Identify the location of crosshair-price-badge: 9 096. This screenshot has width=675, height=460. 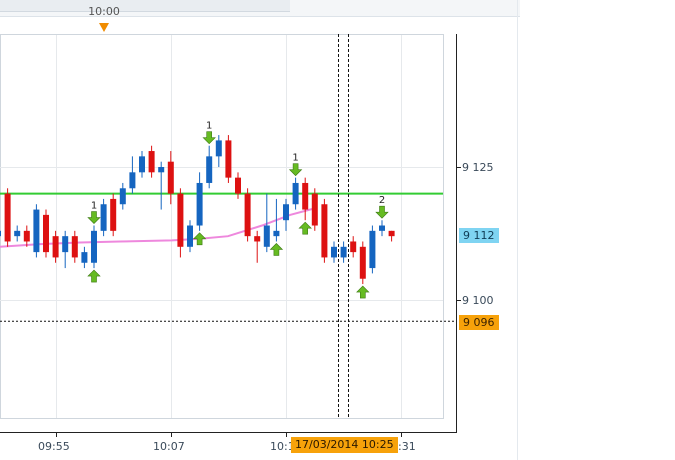
(479, 322).